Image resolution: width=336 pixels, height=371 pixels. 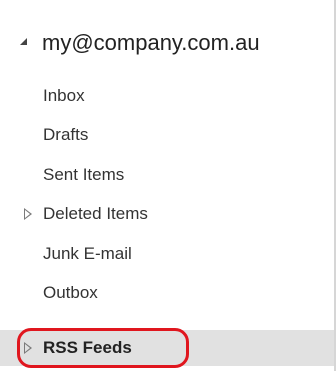 I want to click on expanded-triangle-icon, so click(x=23, y=41).